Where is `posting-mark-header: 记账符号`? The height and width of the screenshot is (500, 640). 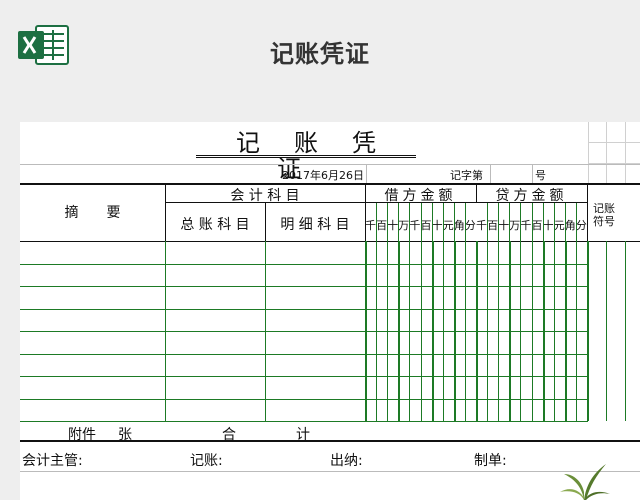 posting-mark-header: 记账符号 is located at coordinates (604, 215).